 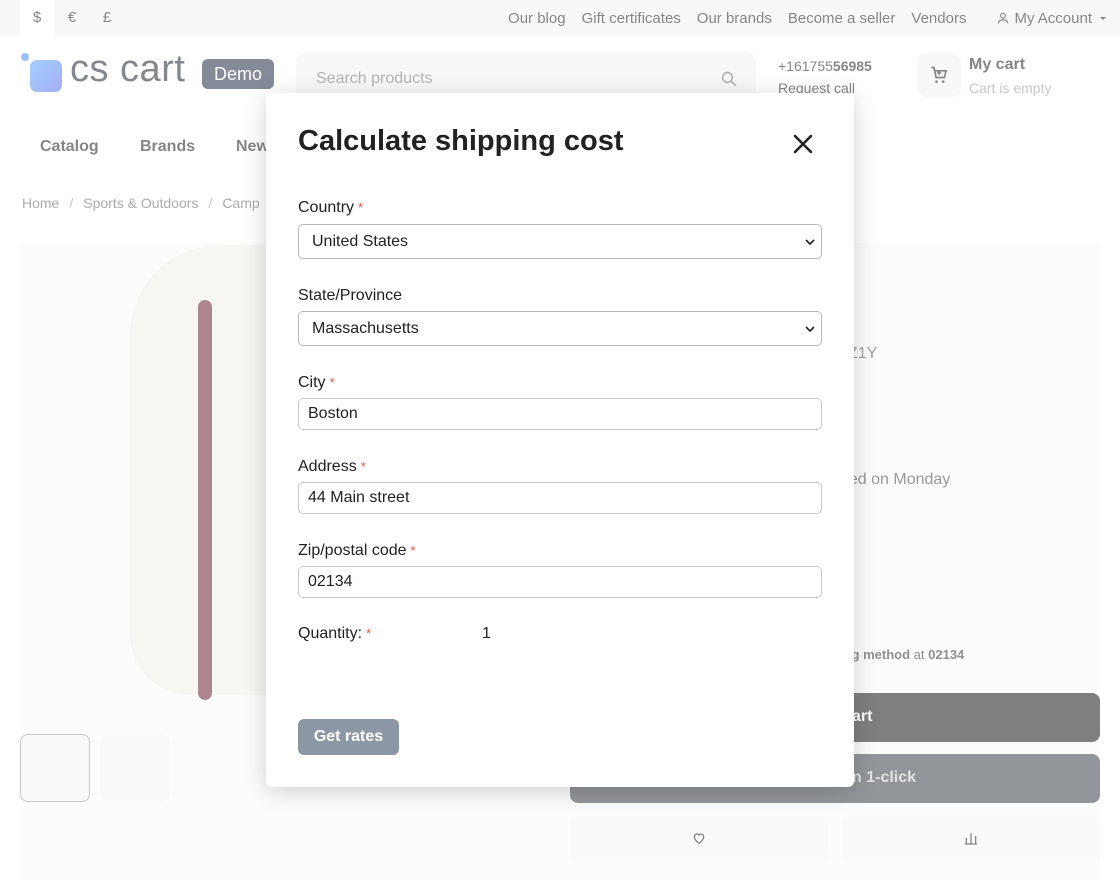 What do you see at coordinates (461, 141) in the screenshot?
I see `dialog-title: Calculate shipping cost` at bounding box center [461, 141].